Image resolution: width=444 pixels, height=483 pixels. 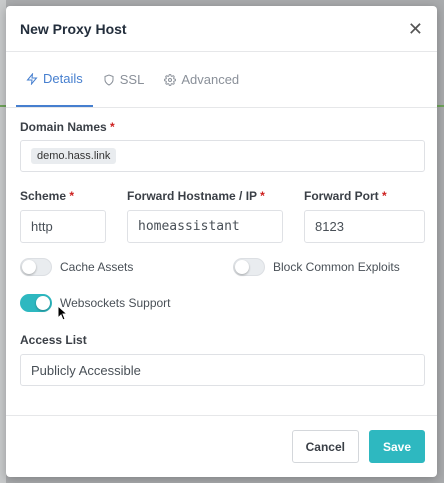 What do you see at coordinates (196, 196) in the screenshot?
I see `forward-hostname-label: Forward Hostname / IP *` at bounding box center [196, 196].